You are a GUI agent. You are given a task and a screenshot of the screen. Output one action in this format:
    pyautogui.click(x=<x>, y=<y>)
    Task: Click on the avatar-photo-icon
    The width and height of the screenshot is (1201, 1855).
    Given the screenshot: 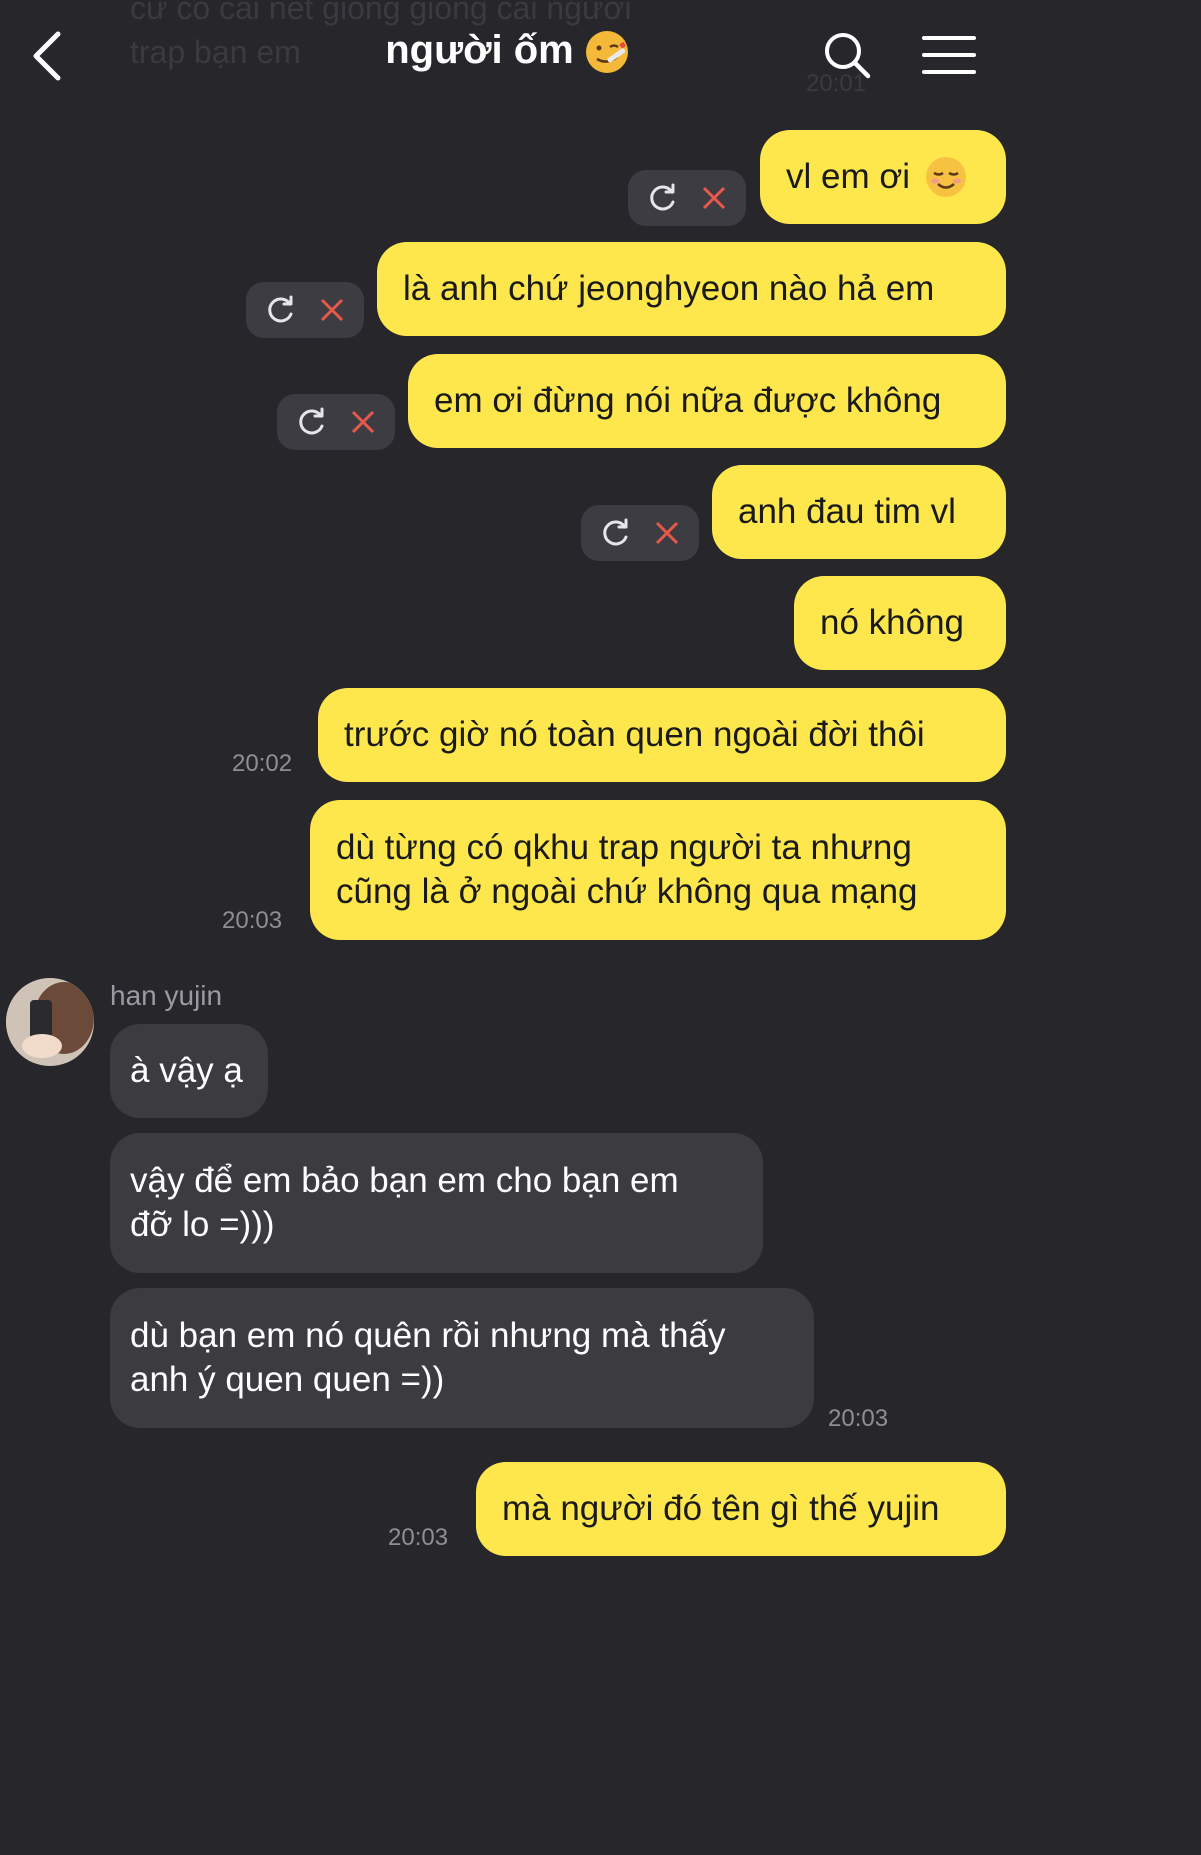 What is the action you would take?
    pyautogui.click(x=50, y=1022)
    